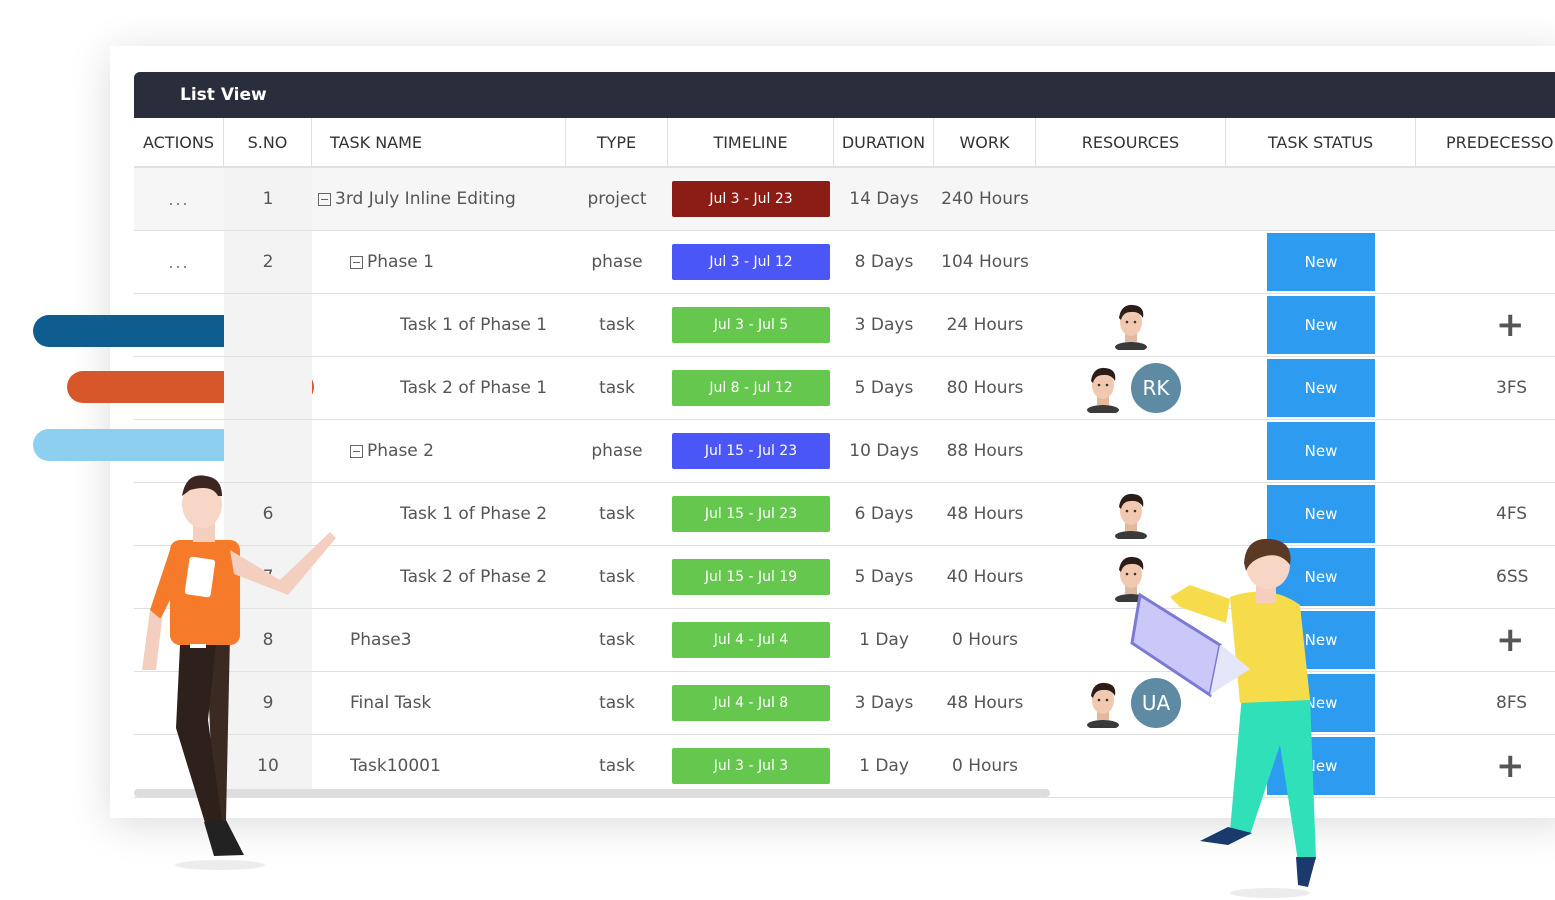  I want to click on column-header-resources: RESOURCES, so click(1131, 142).